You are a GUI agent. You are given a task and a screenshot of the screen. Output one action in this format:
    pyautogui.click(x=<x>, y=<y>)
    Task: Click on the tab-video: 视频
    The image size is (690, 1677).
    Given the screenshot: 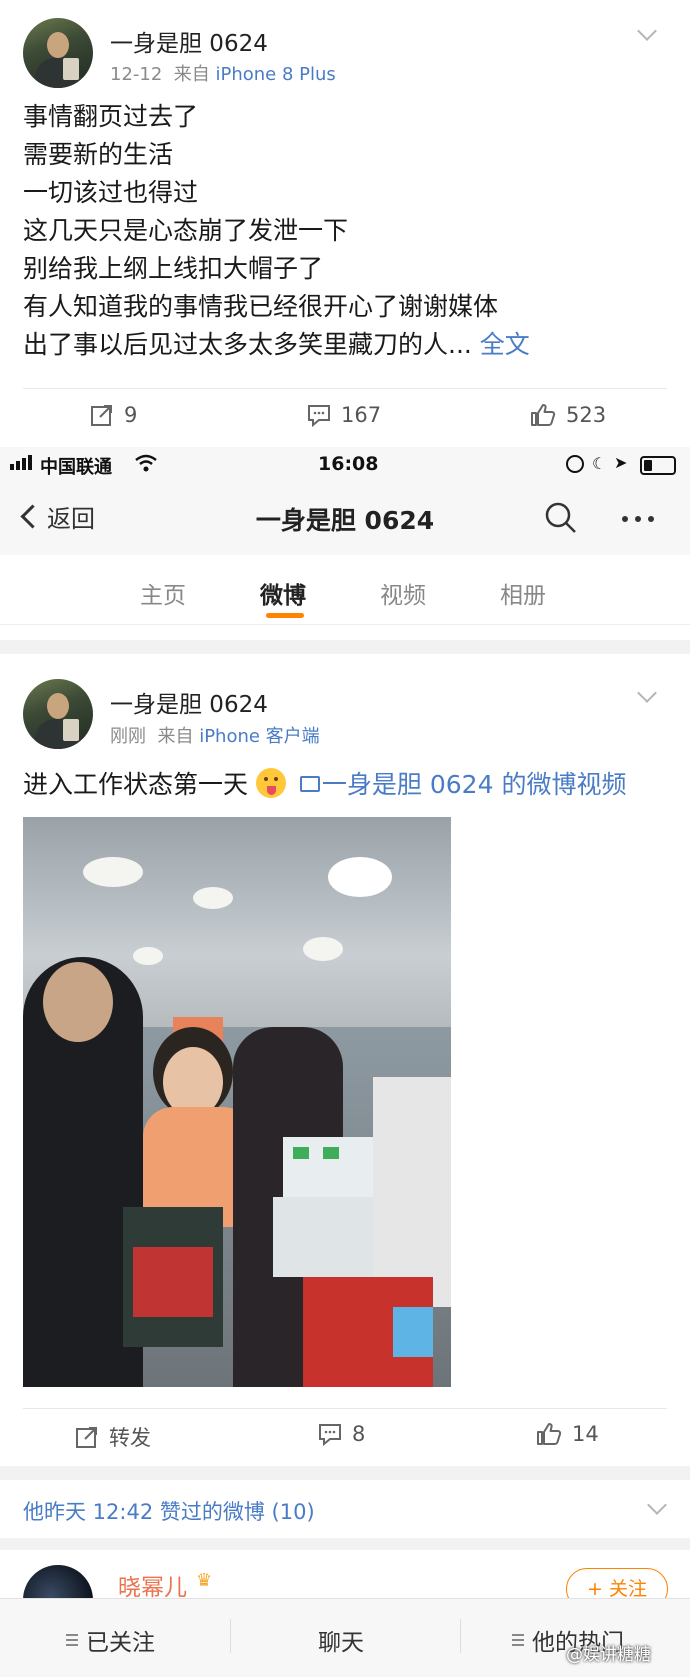 What is the action you would take?
    pyautogui.click(x=403, y=593)
    